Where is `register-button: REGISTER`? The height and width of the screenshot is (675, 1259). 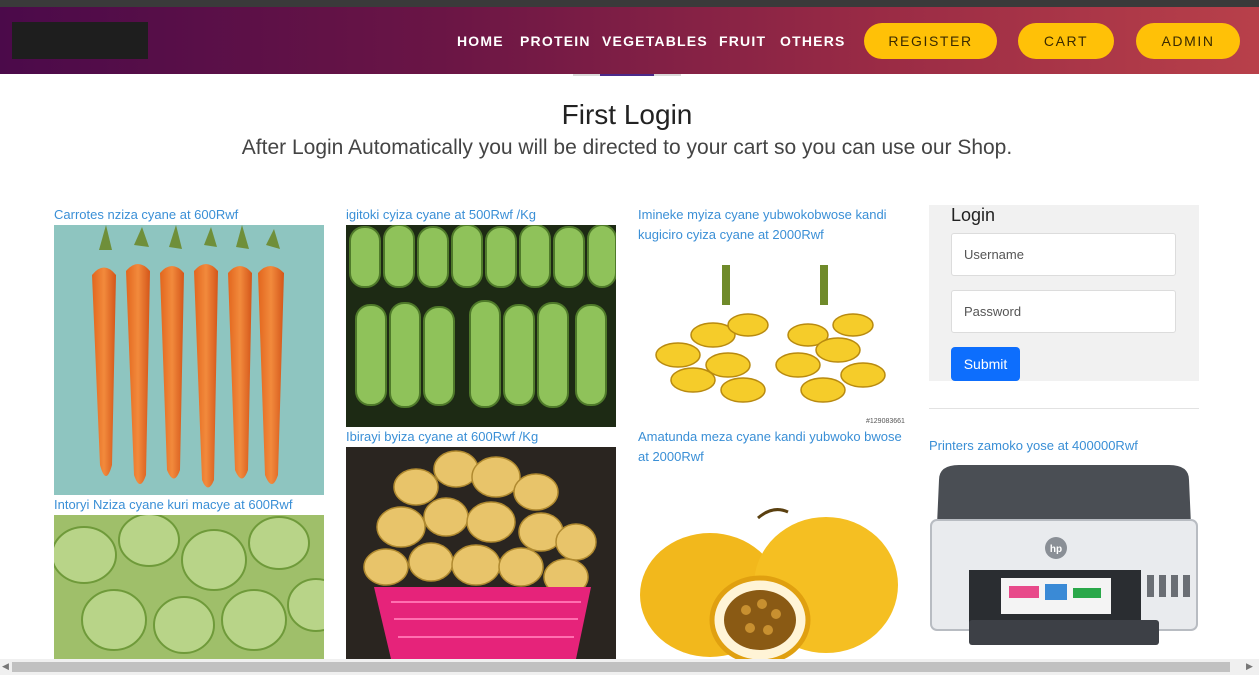 register-button: REGISTER is located at coordinates (930, 41).